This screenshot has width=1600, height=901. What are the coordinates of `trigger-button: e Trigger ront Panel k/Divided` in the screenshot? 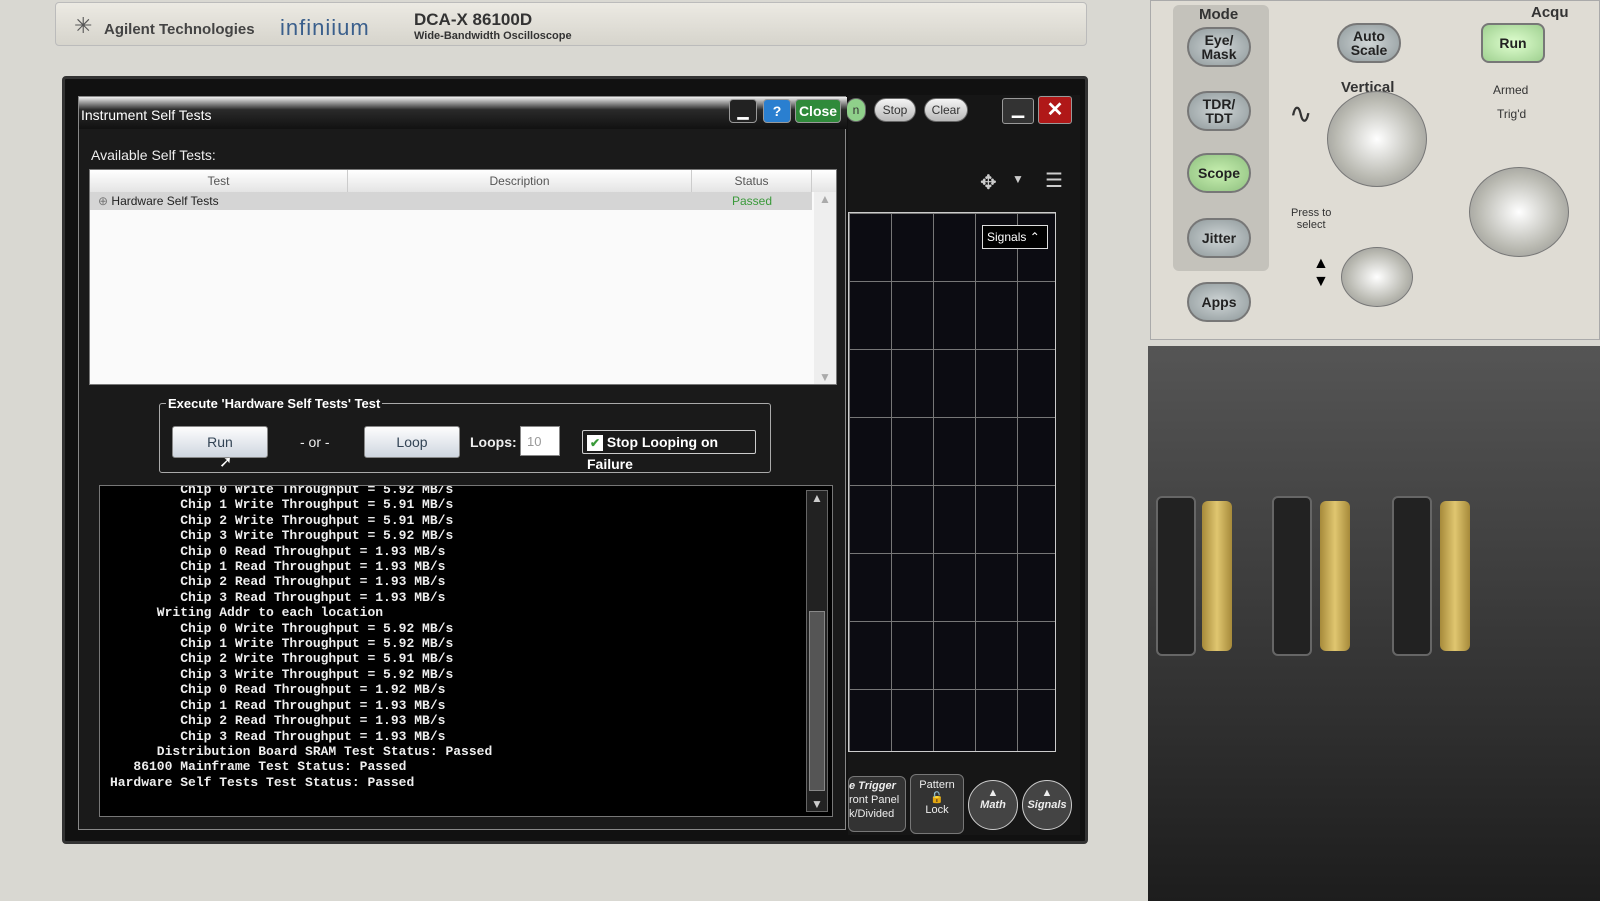 It's located at (877, 804).